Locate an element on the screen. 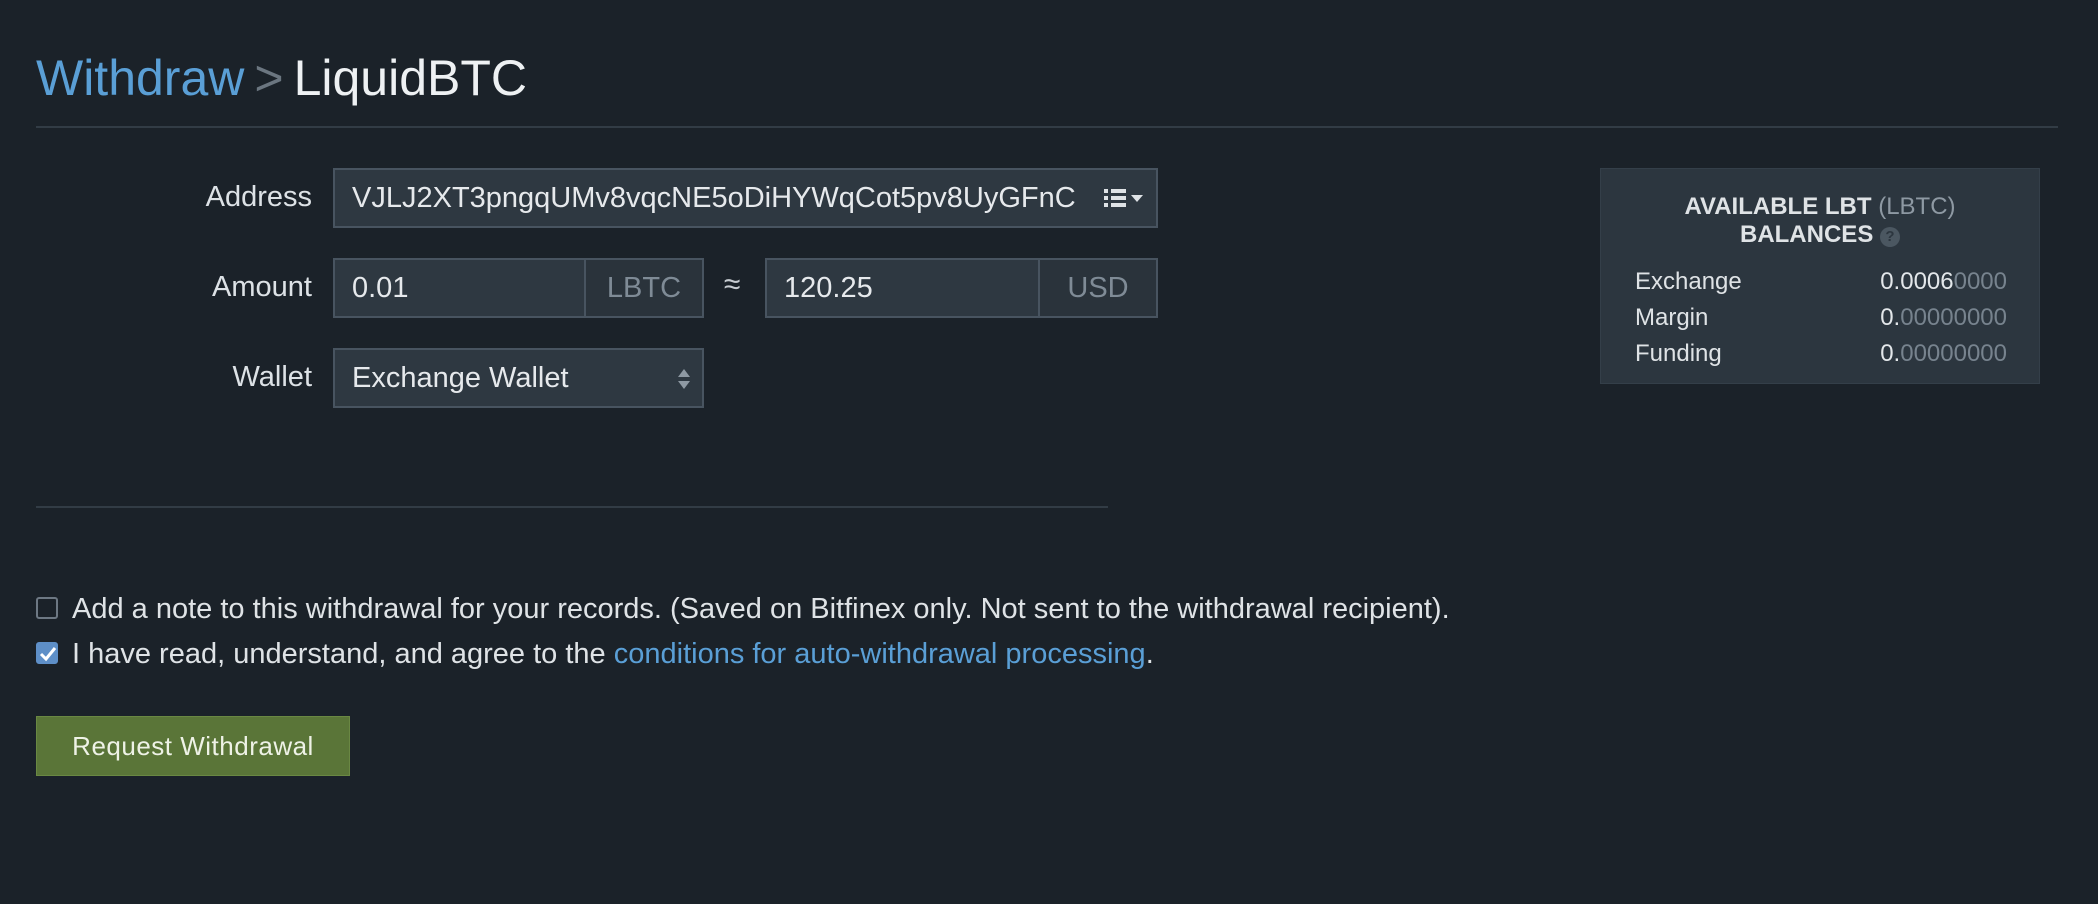 This screenshot has width=2098, height=904. request-withdrawal-button: Request Withdrawal is located at coordinates (193, 746).